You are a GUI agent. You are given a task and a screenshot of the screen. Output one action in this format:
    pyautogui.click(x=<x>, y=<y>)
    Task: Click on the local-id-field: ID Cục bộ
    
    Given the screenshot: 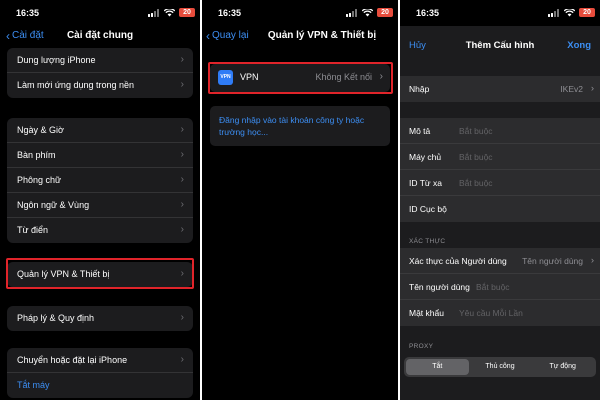 What is the action you would take?
    pyautogui.click(x=500, y=209)
    